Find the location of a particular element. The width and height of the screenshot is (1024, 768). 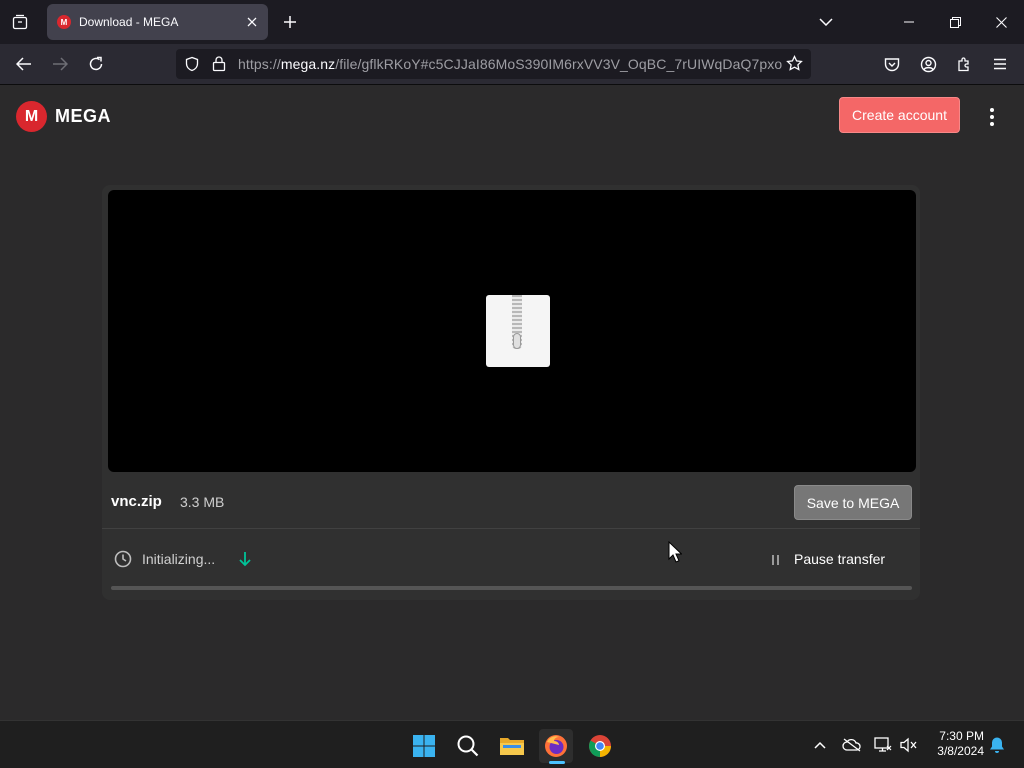

pause-icon is located at coordinates (777, 560).